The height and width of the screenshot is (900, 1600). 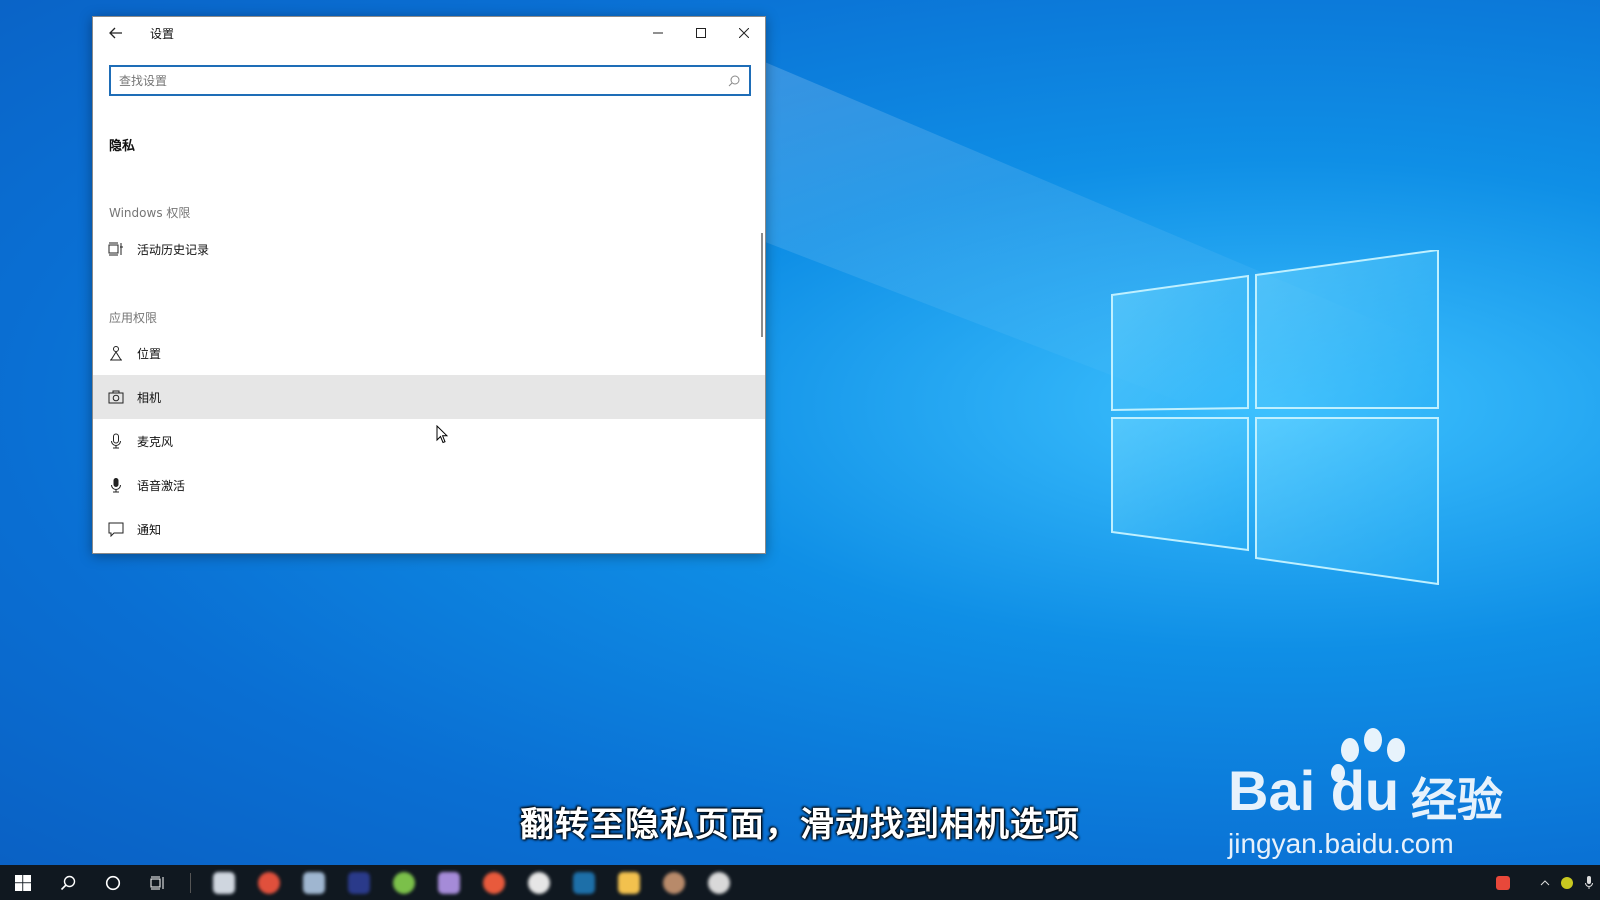 I want to click on camera-icon, so click(x=116, y=397).